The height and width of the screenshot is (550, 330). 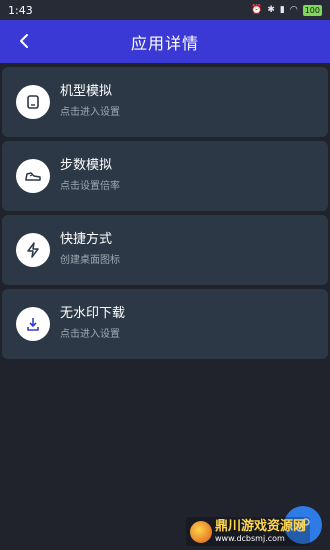 I want to click on back-arrow-icon, so click(x=24, y=41).